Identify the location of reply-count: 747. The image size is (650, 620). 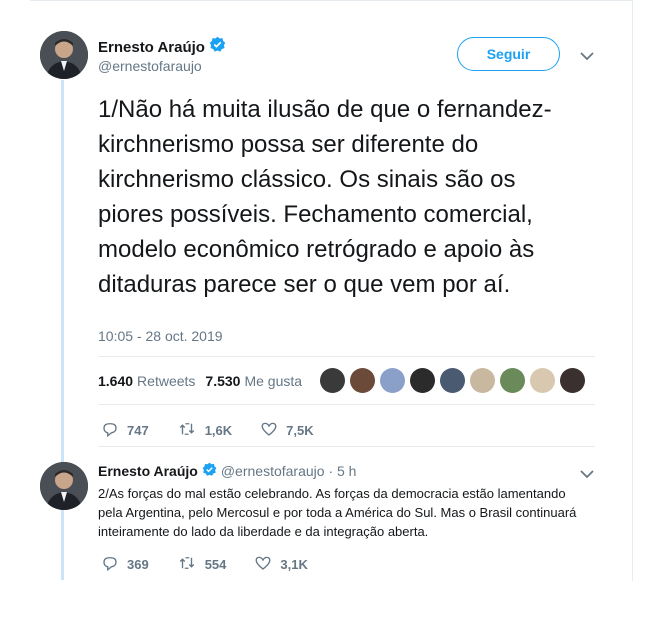
(138, 430).